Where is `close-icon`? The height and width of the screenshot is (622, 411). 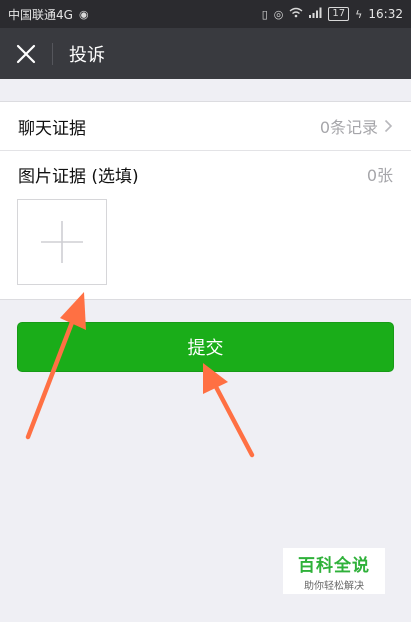 close-icon is located at coordinates (26, 53).